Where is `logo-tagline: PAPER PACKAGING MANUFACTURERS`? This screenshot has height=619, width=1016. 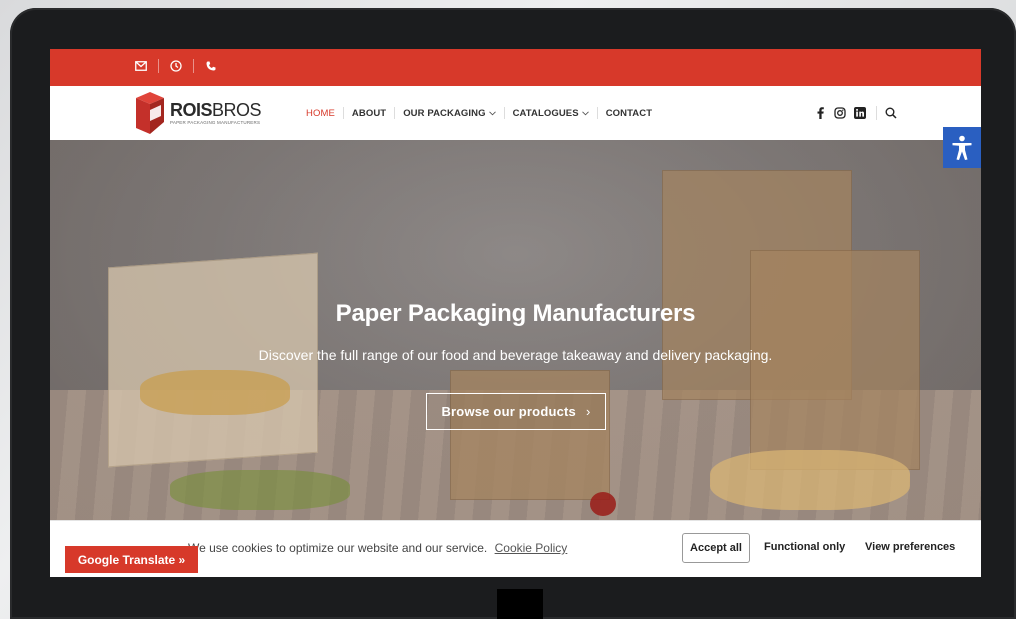 logo-tagline: PAPER PACKAGING MANUFACTURERS is located at coordinates (215, 122).